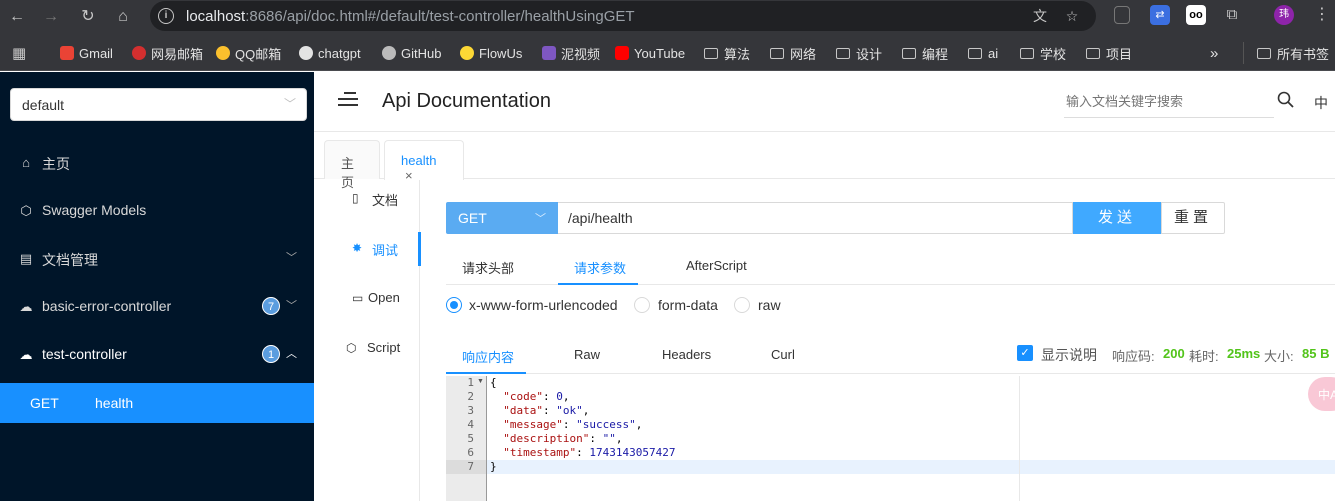 The image size is (1335, 501). What do you see at coordinates (642, 305) in the screenshot?
I see `radio-form-data` at bounding box center [642, 305].